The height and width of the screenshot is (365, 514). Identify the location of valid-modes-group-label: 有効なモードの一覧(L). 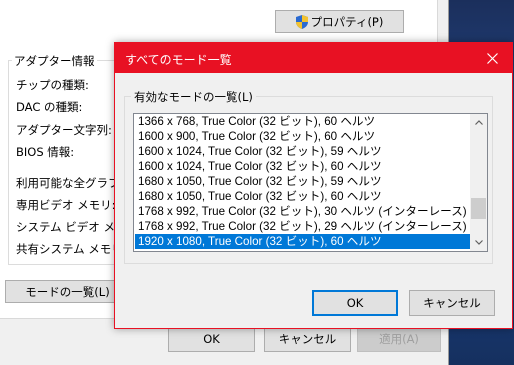
(193, 97).